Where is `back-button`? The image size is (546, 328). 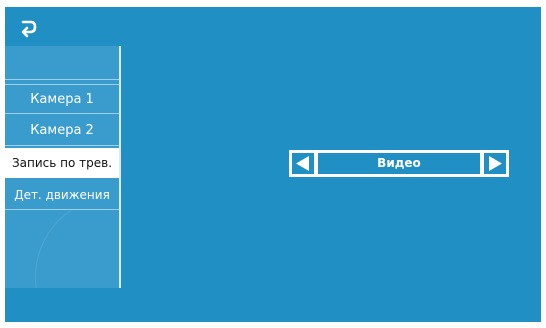
back-button is located at coordinates (28, 28).